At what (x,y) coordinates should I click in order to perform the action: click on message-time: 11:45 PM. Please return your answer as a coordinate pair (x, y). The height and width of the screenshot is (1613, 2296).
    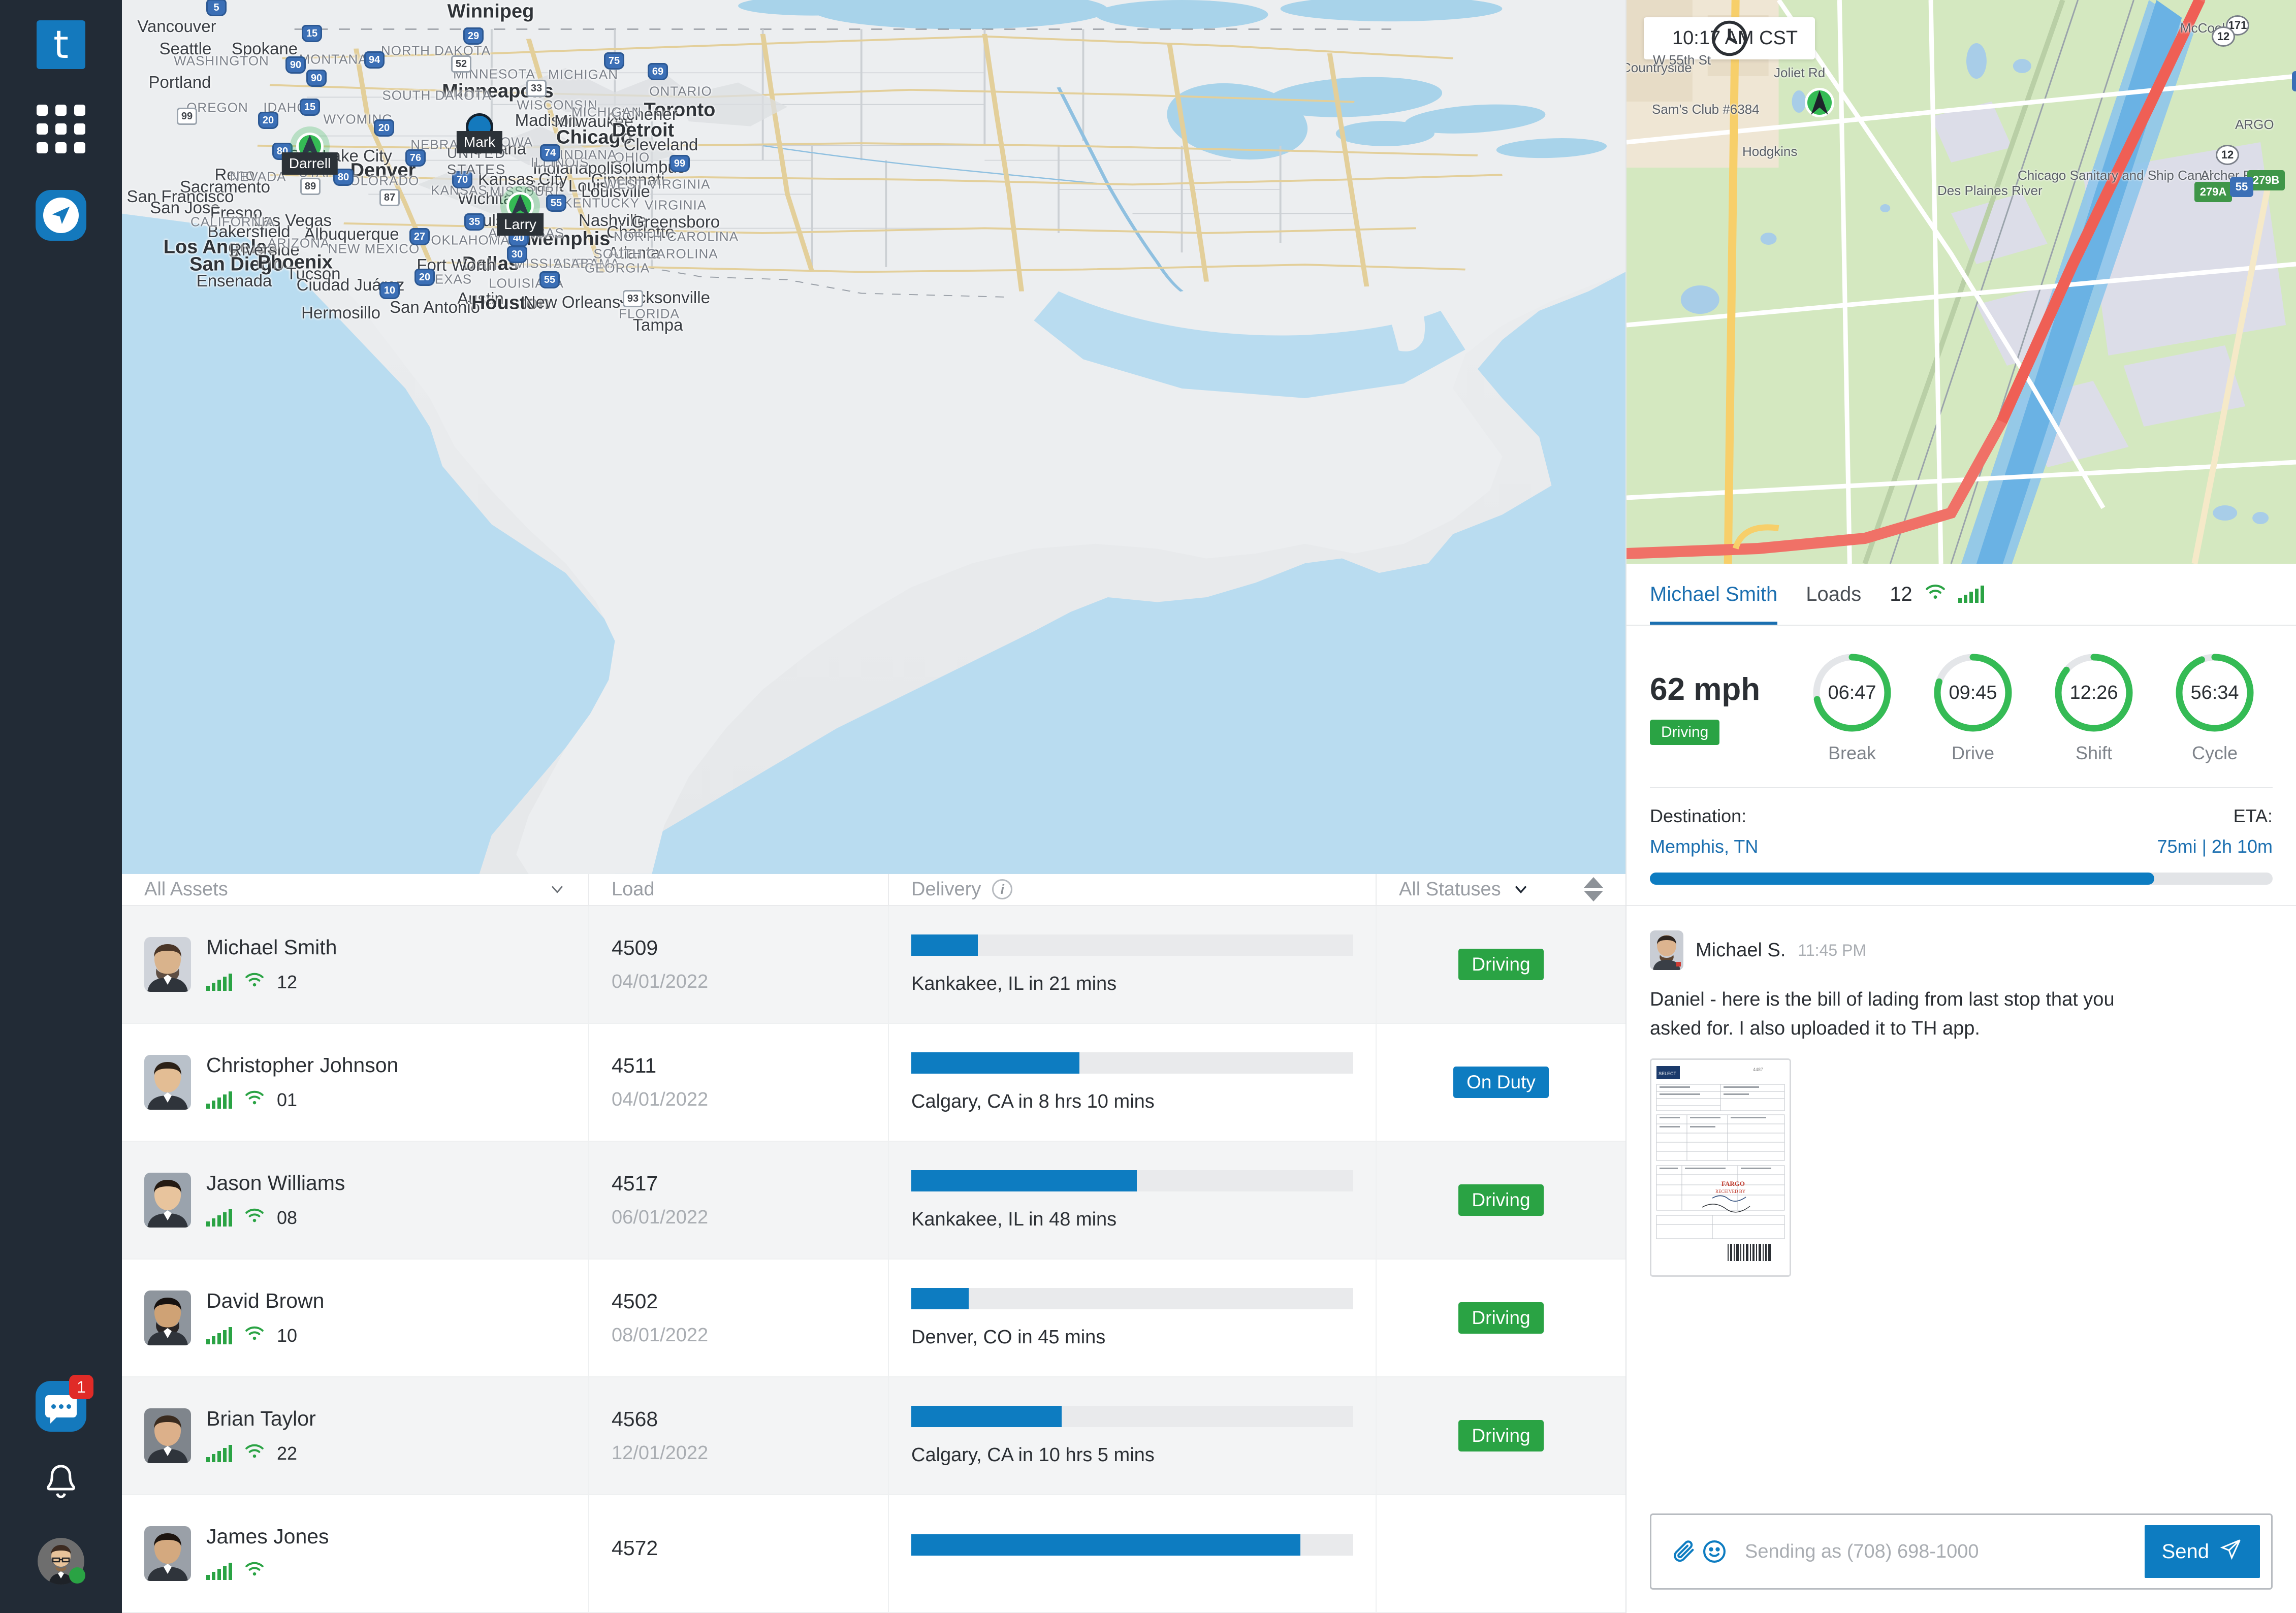
    Looking at the image, I should click on (1832, 950).